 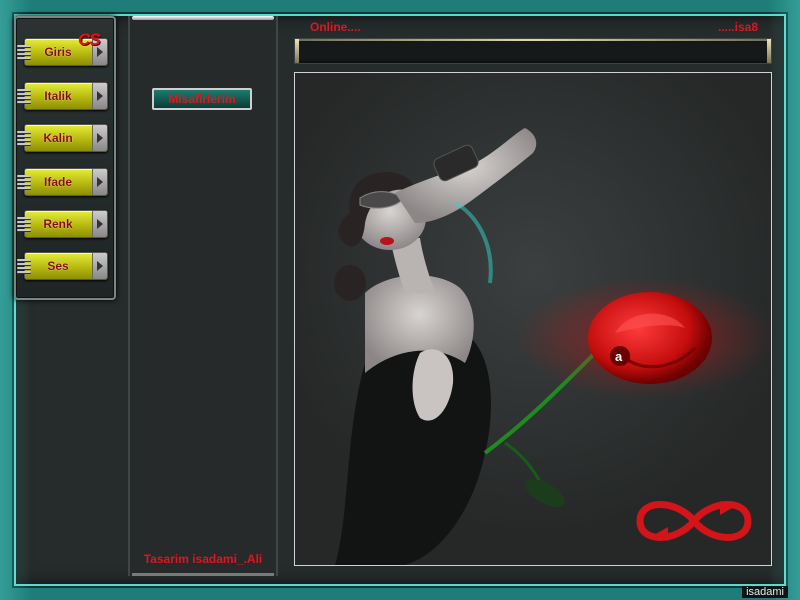 I want to click on panel-top-bar, so click(x=203, y=18).